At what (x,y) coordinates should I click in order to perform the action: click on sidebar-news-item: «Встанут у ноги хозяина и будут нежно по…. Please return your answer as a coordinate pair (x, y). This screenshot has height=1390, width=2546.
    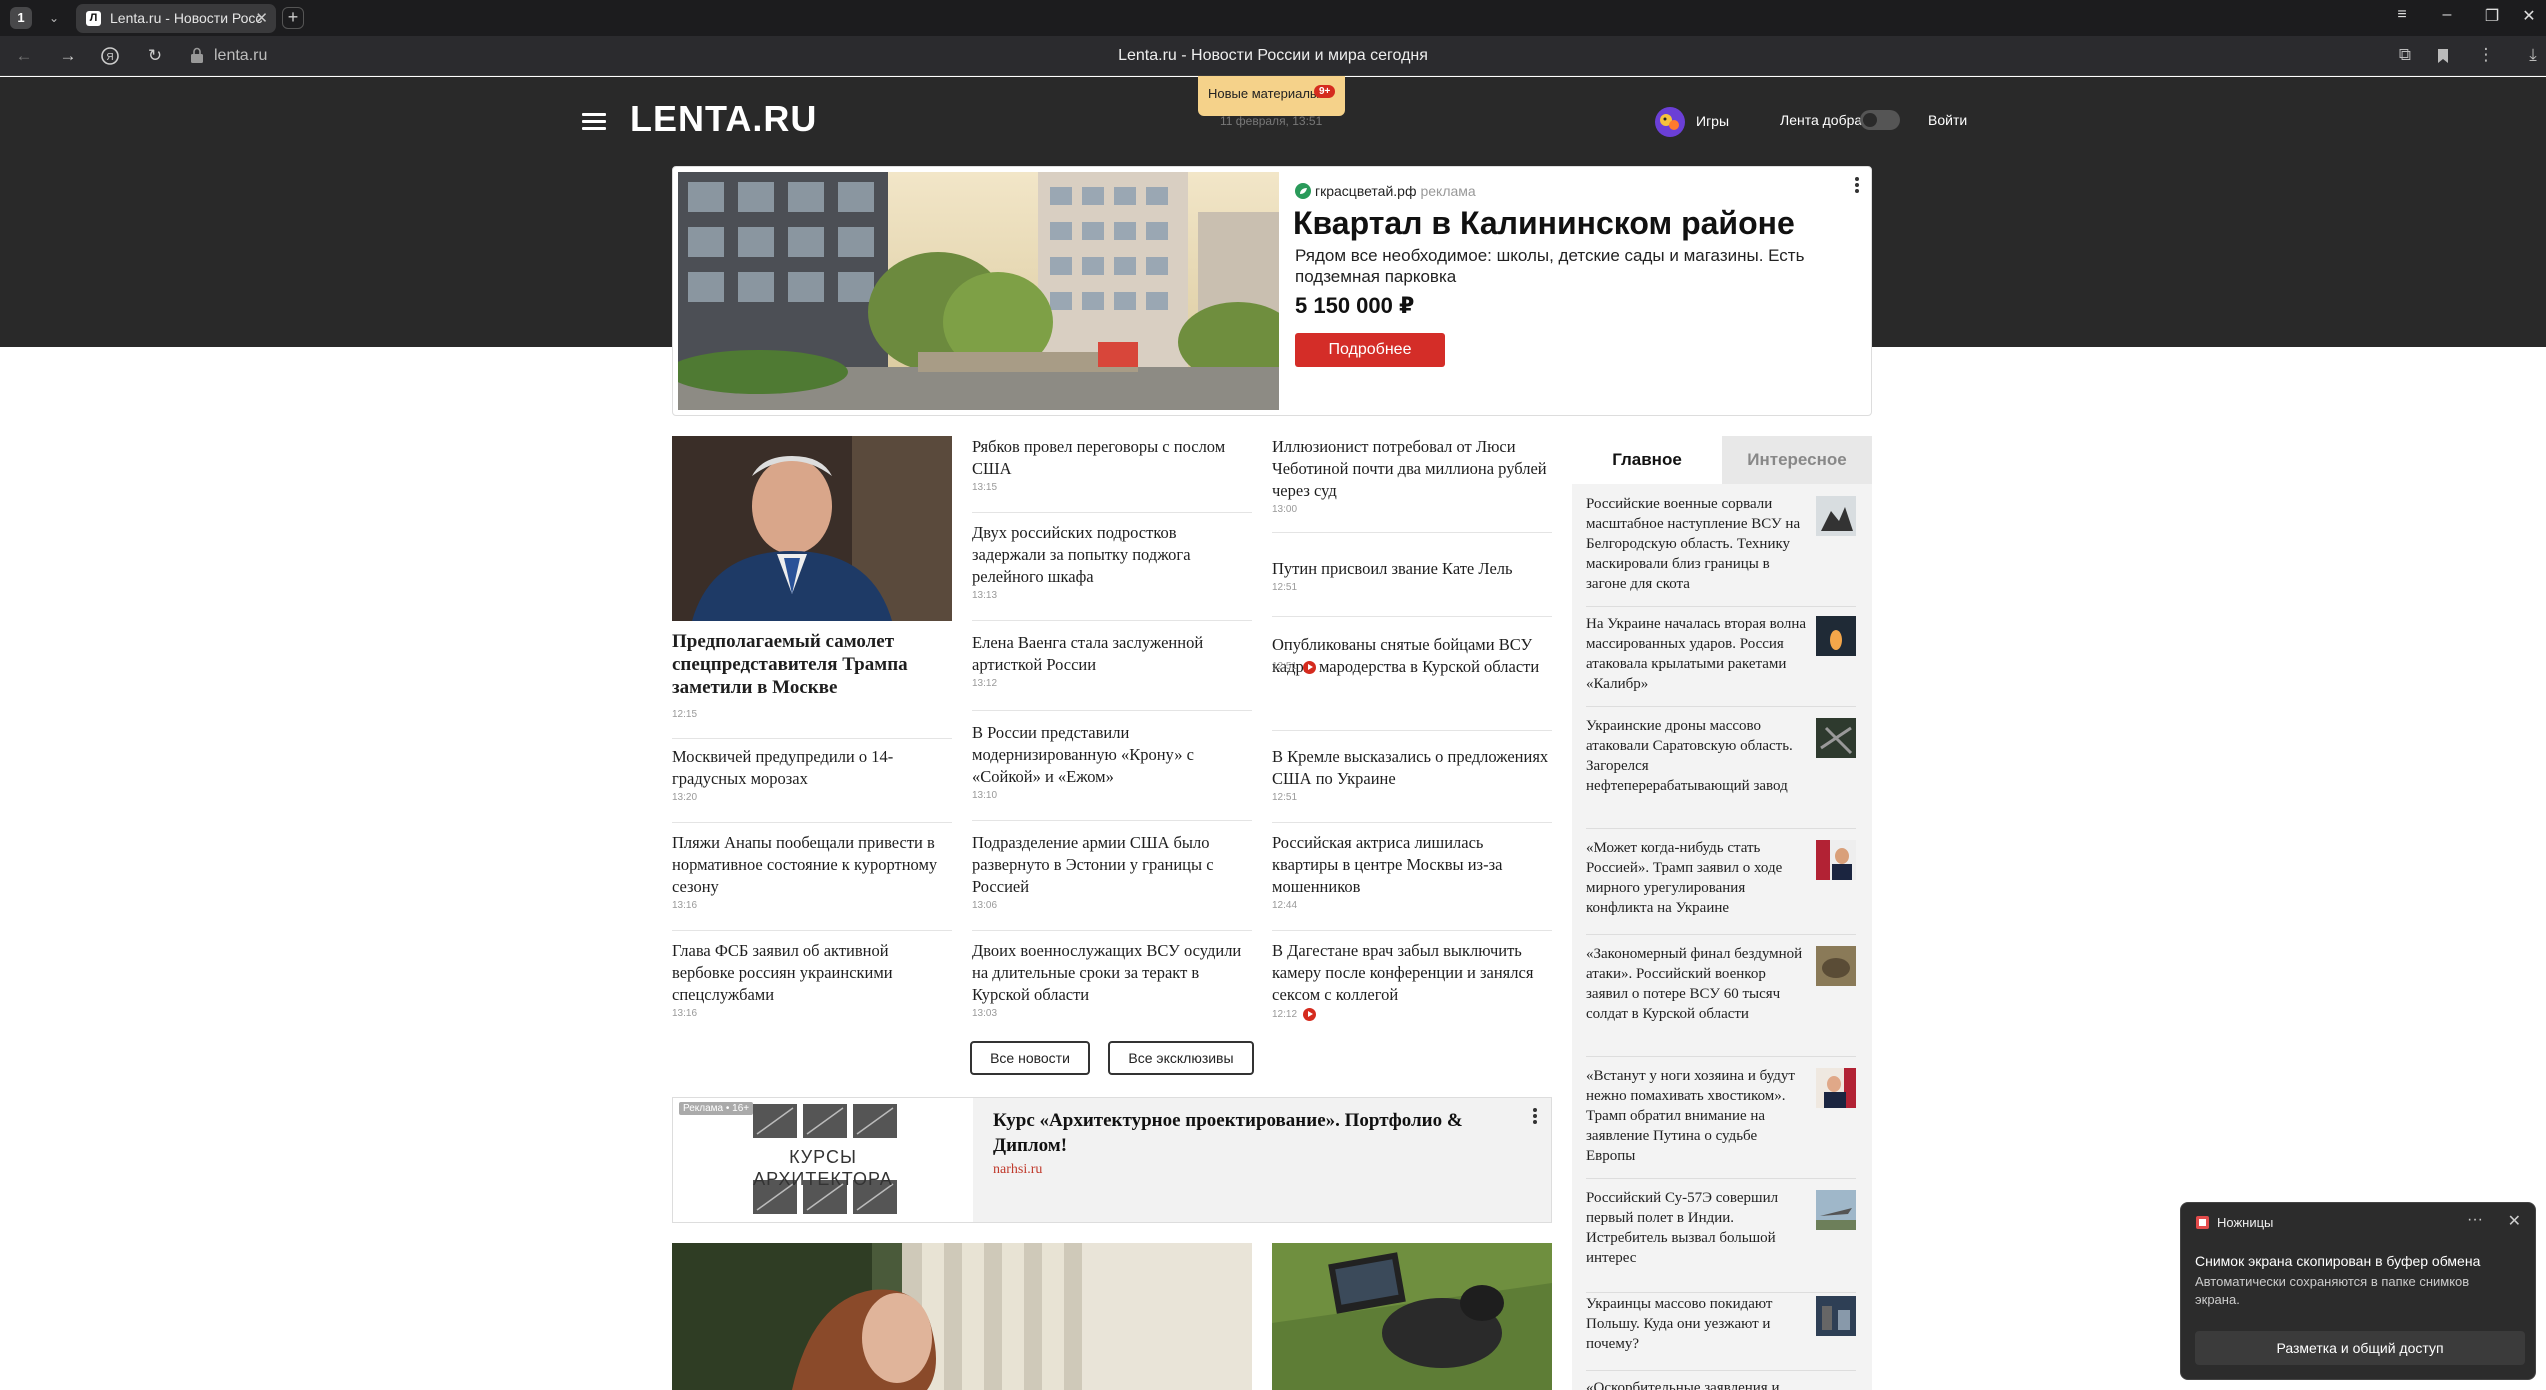
    Looking at the image, I should click on (1721, 1116).